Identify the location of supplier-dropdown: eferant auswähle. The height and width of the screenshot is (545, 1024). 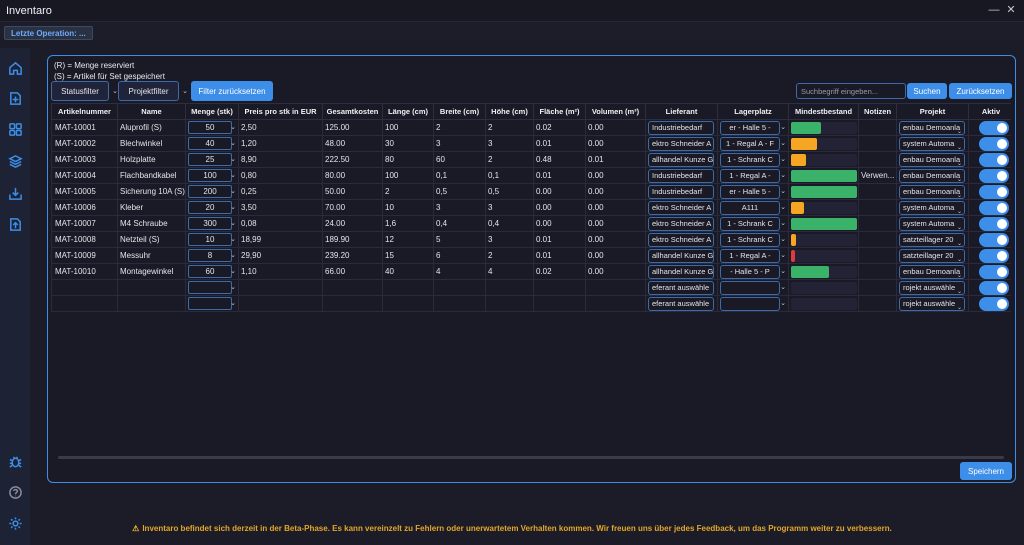
(681, 303).